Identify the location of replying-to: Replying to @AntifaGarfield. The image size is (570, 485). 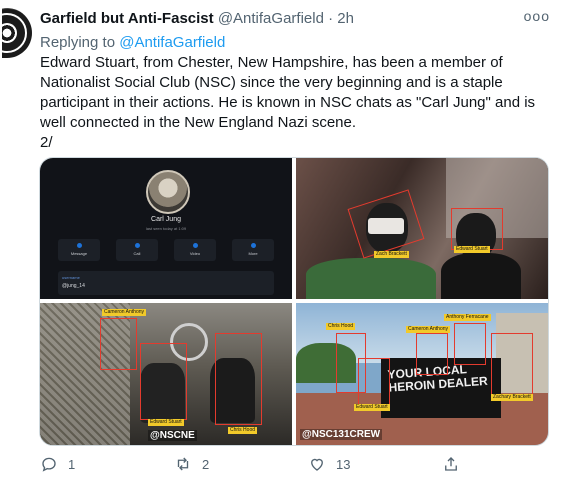
(132, 42).